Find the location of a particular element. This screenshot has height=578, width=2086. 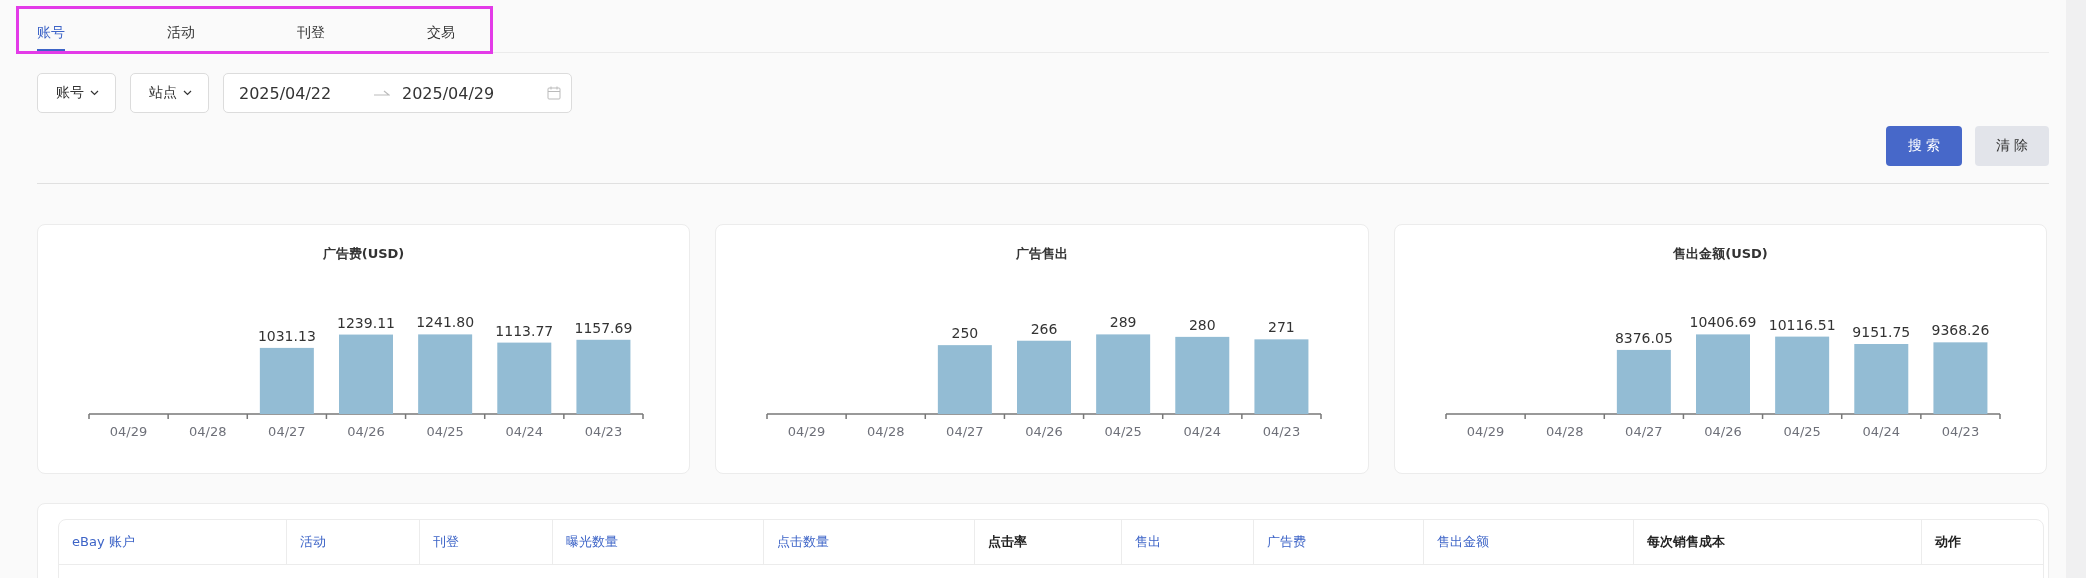

column-header: 刊登 is located at coordinates (486, 542).